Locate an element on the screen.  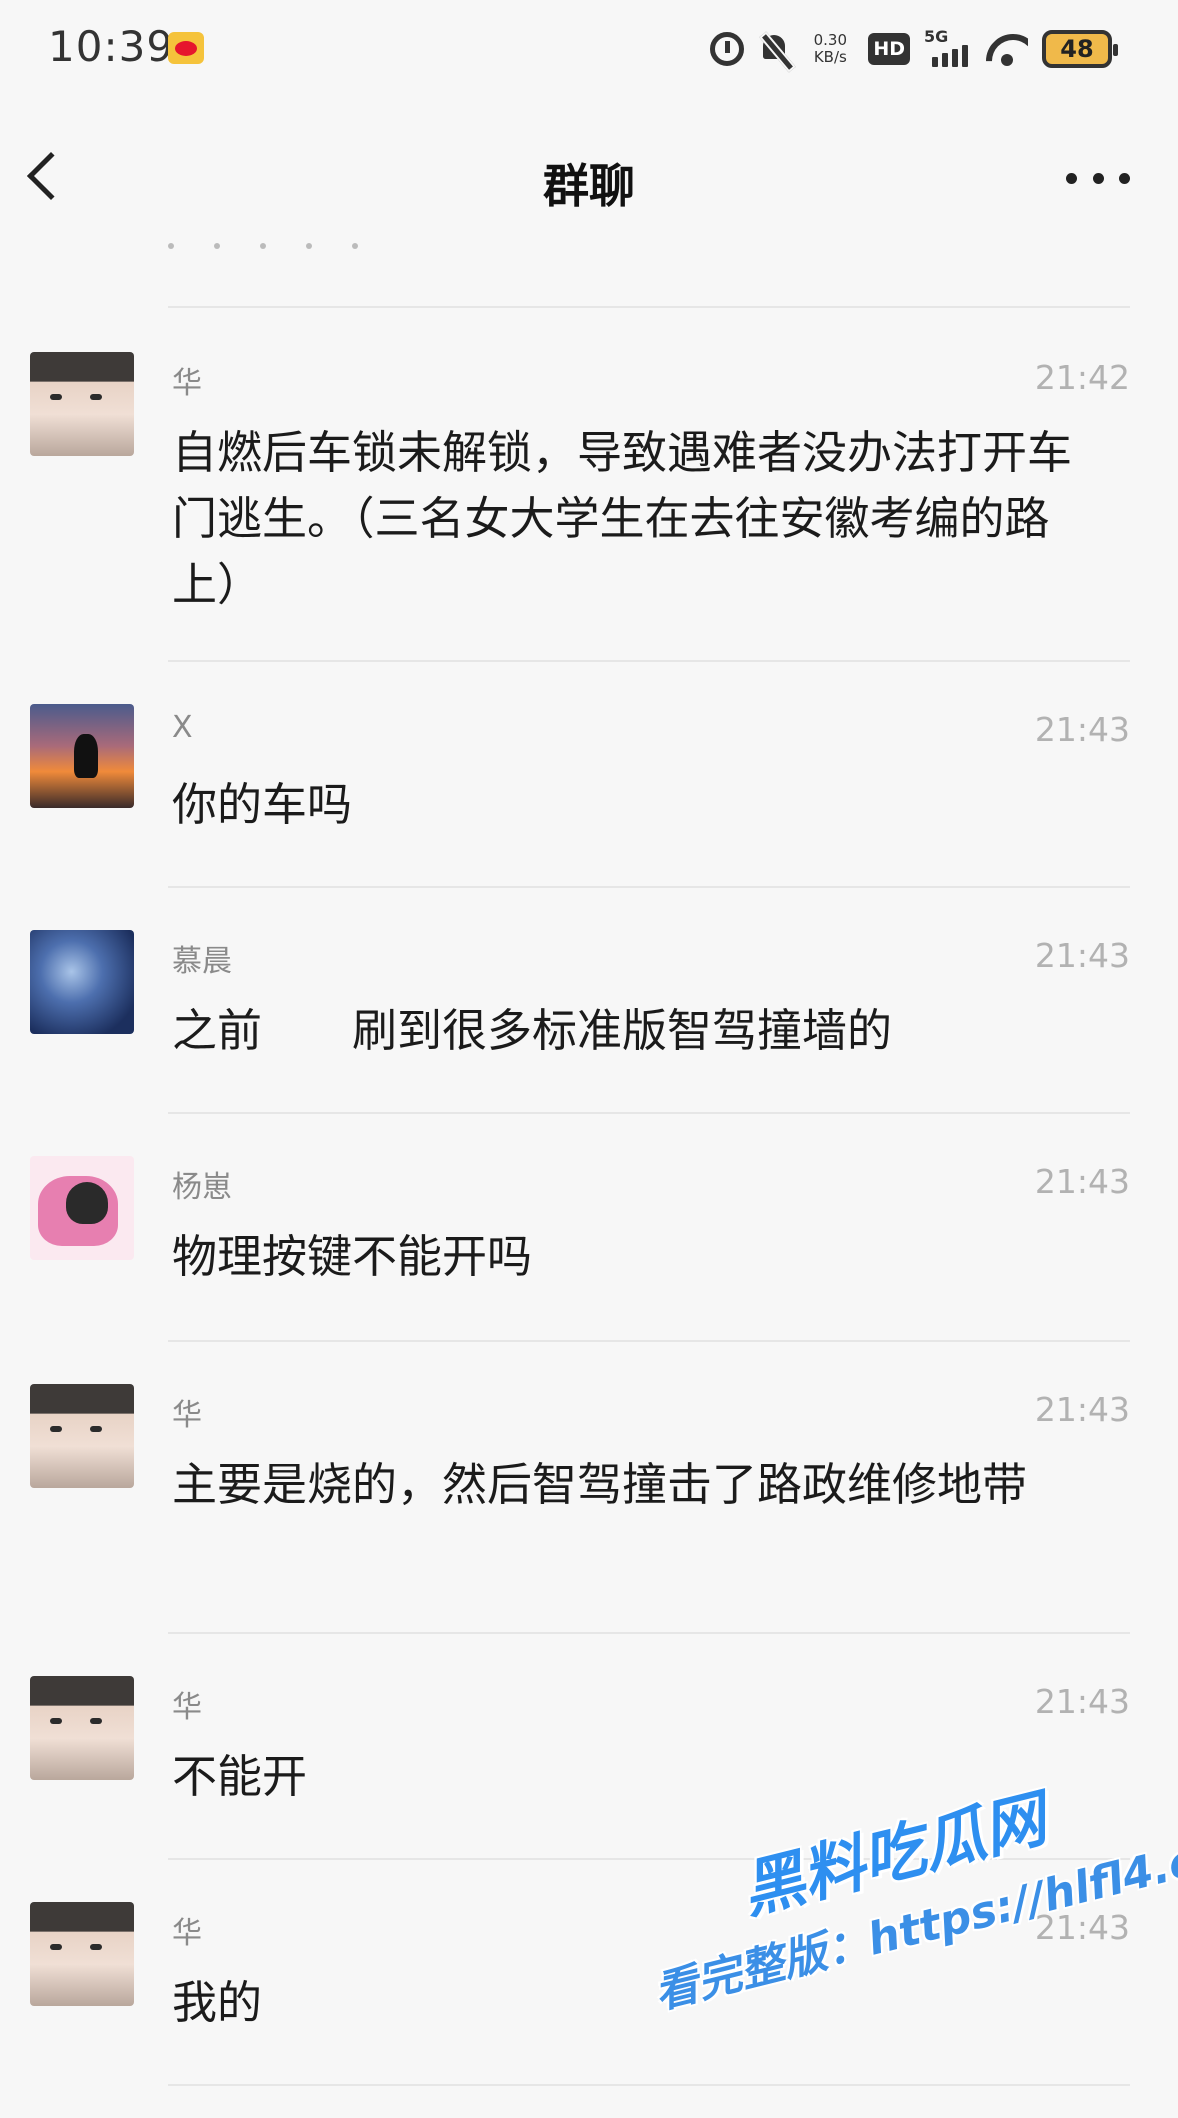
message-time: 21:42 is located at coordinates (1082, 377).